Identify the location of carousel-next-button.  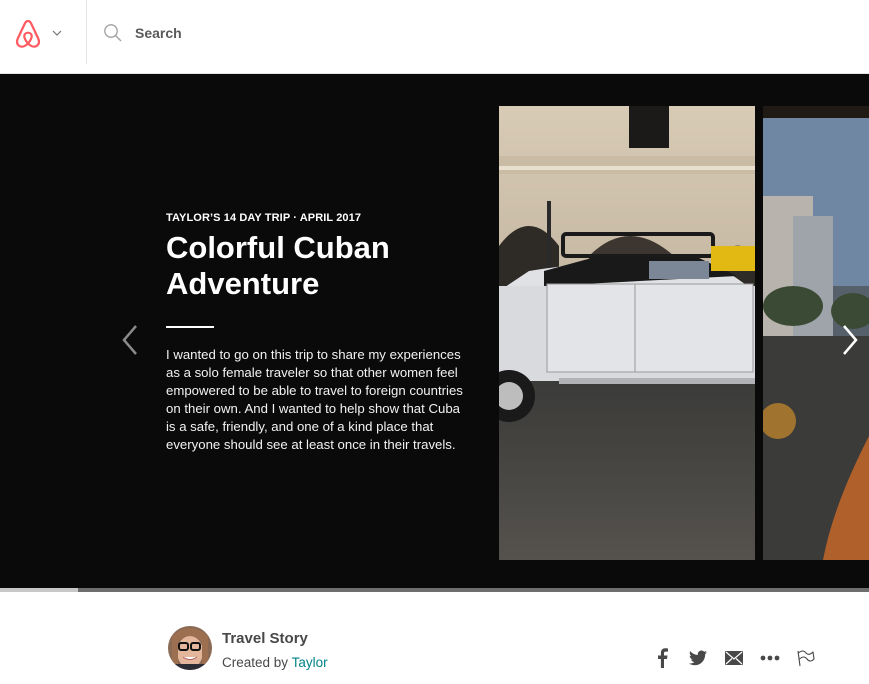
(850, 340).